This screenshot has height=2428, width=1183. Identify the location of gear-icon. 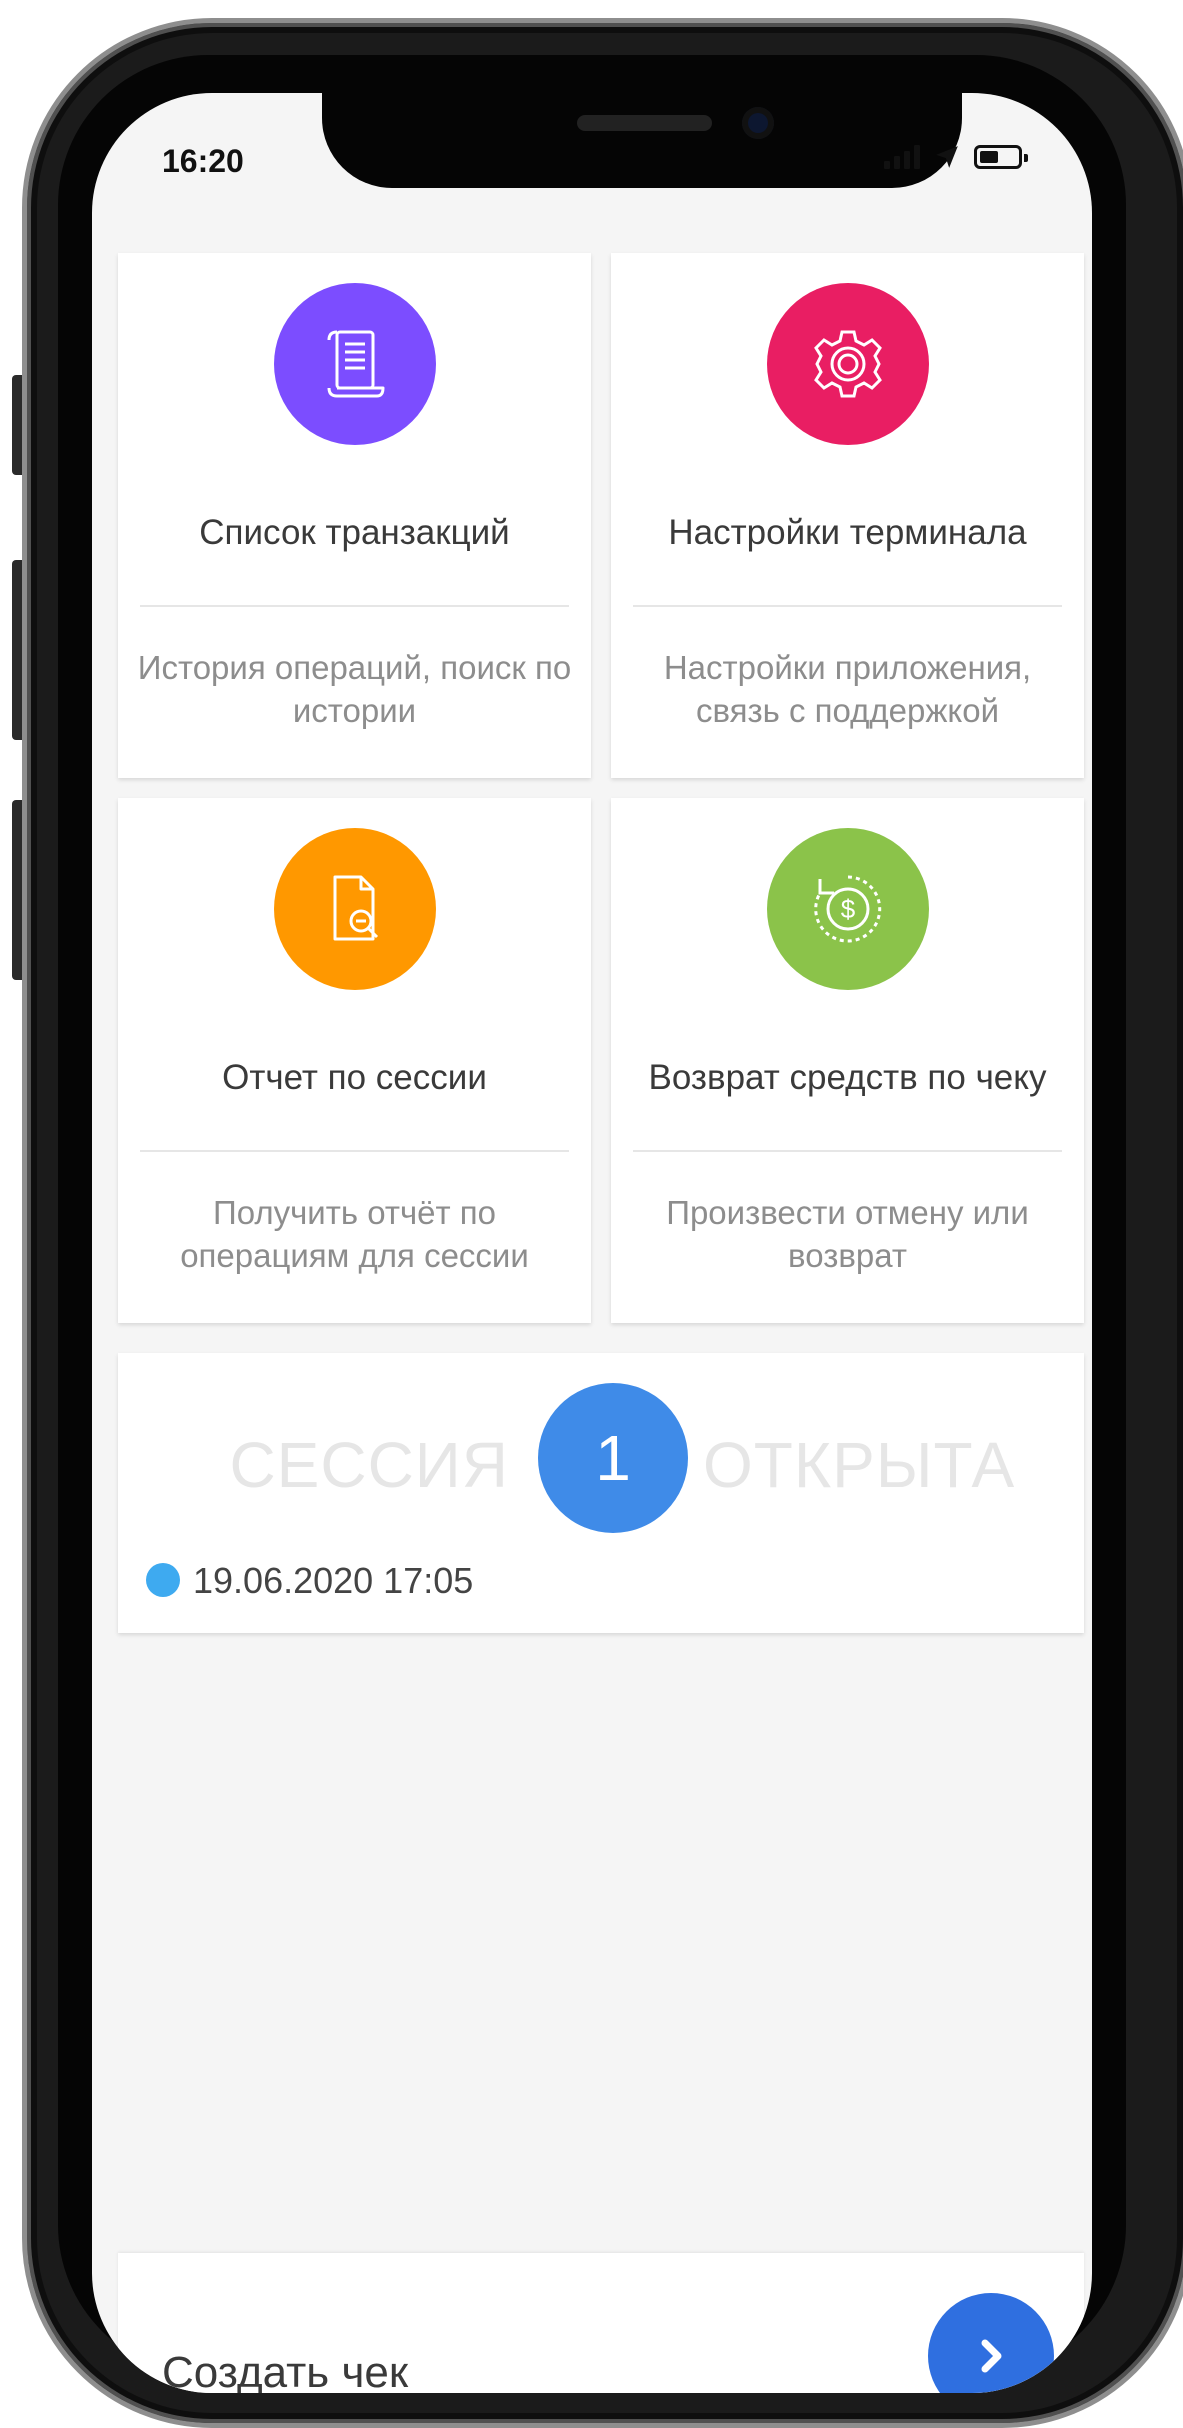
(847, 364).